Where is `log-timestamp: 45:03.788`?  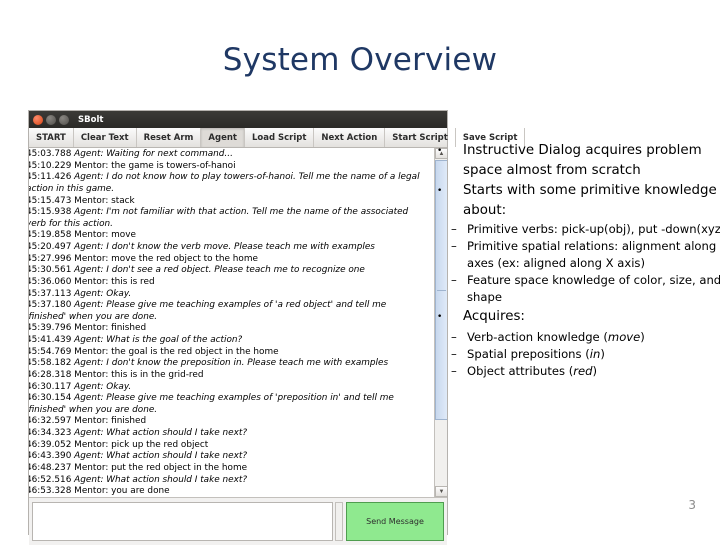 log-timestamp: 45:03.788 is located at coordinates (52, 154).